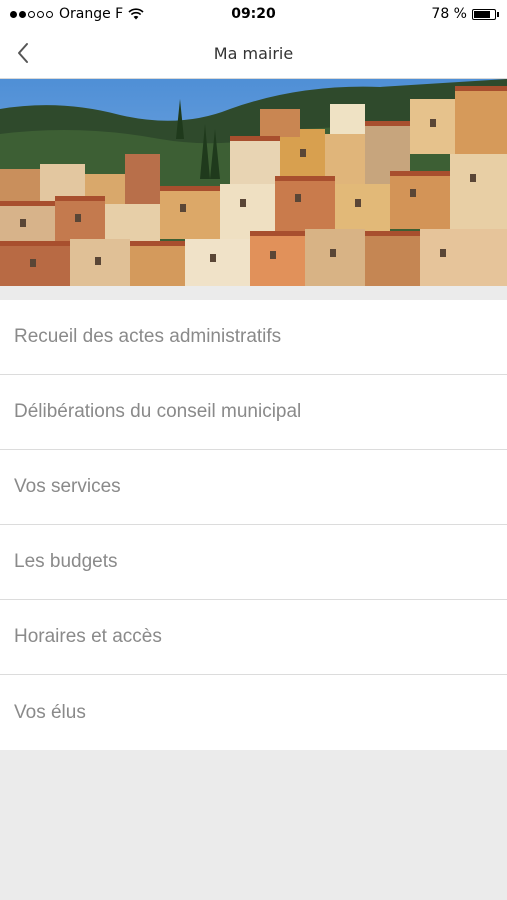 This screenshot has height=900, width=507. I want to click on menu-item-label: Vos élus, so click(50, 712).